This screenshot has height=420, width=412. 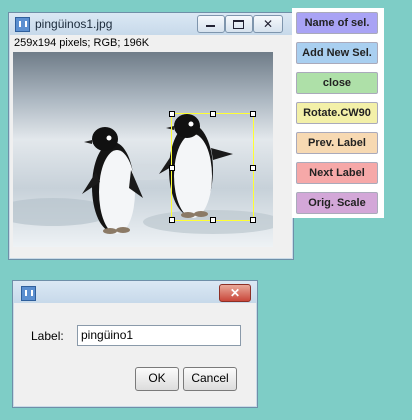 I want to click on prev-label-button: Prev. Label, so click(x=337, y=143).